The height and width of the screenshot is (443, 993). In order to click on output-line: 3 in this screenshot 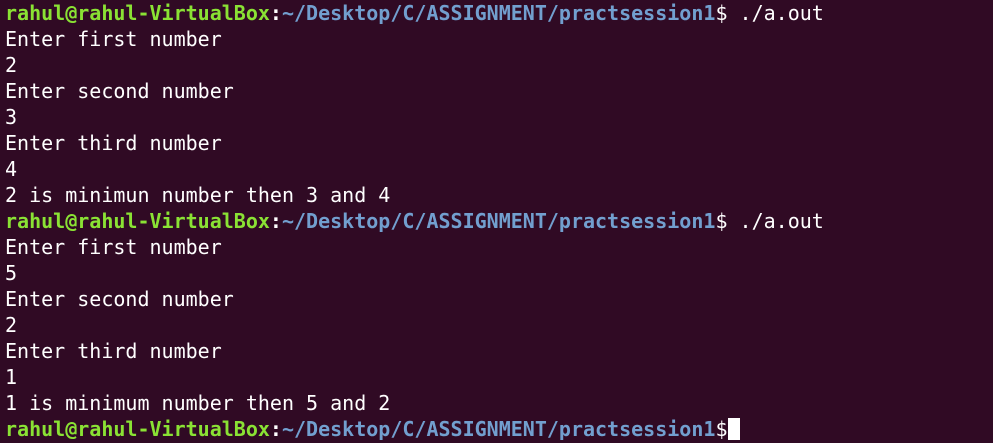, I will do `click(11, 117)`.